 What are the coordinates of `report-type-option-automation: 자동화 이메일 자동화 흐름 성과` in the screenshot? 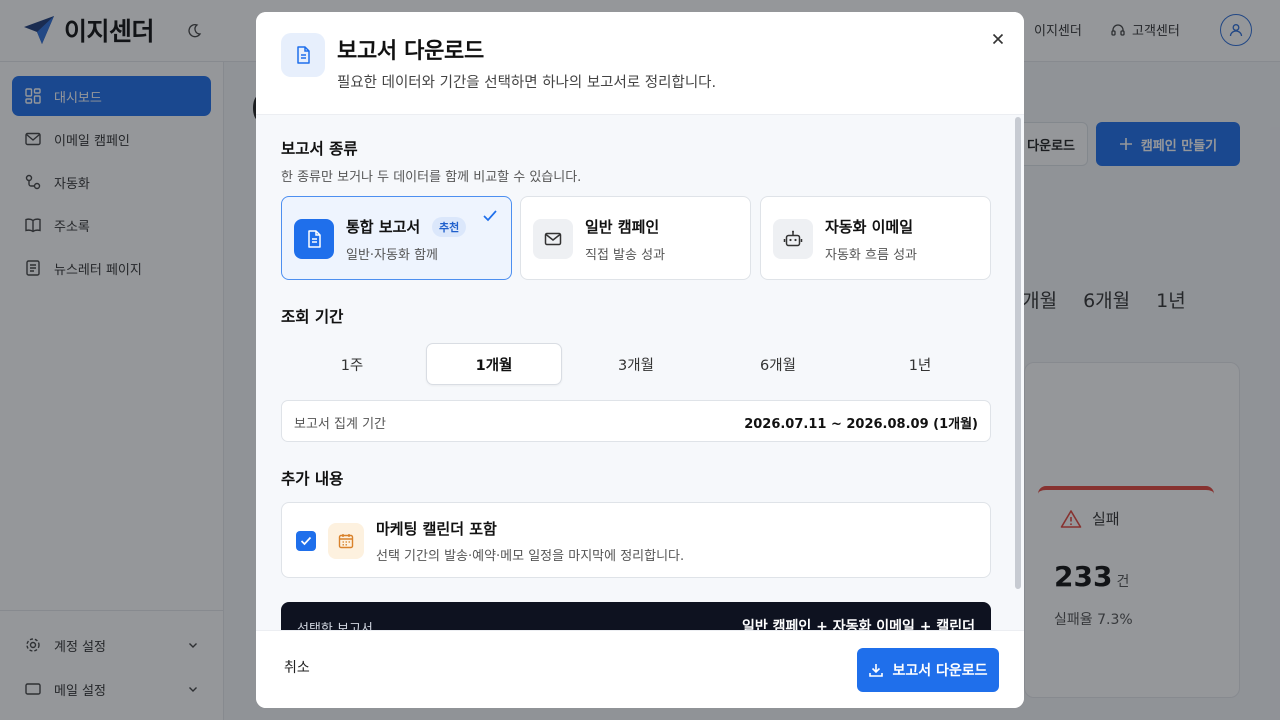 It's located at (875, 238).